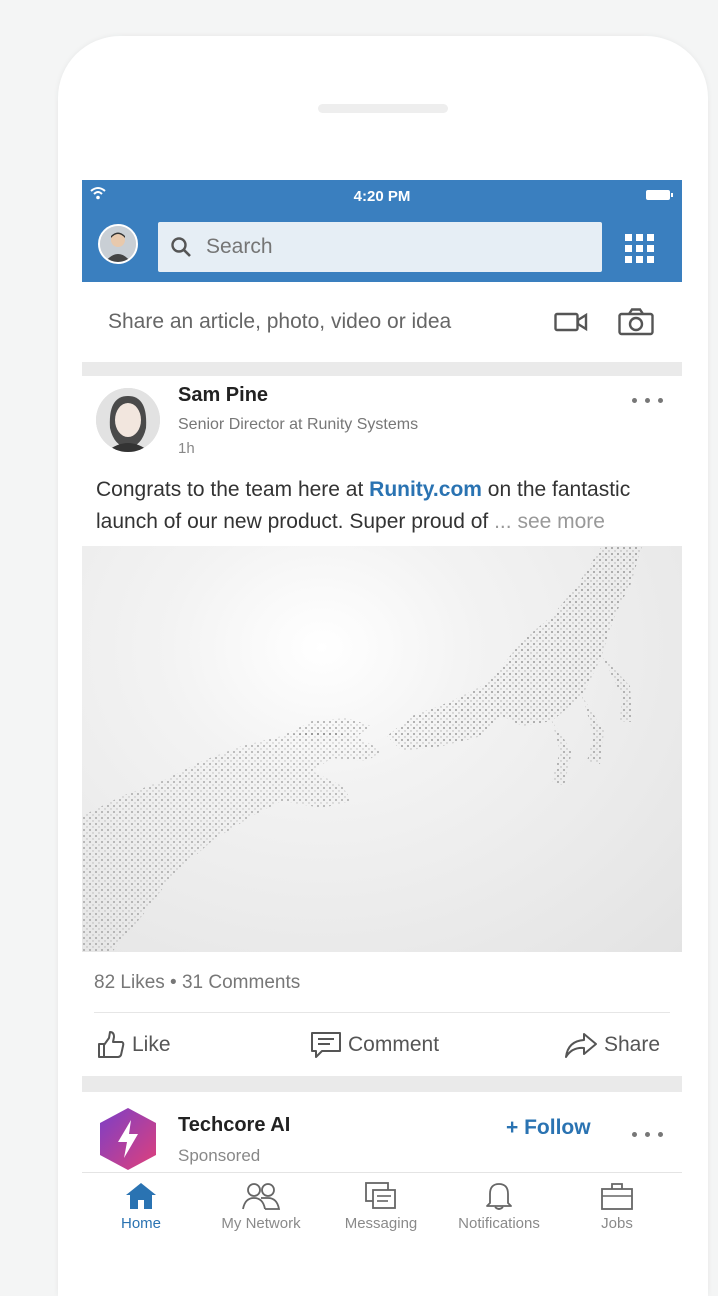 The image size is (718, 1296). Describe the element at coordinates (558, 521) in the screenshot. I see `see-more-link: see more` at that location.